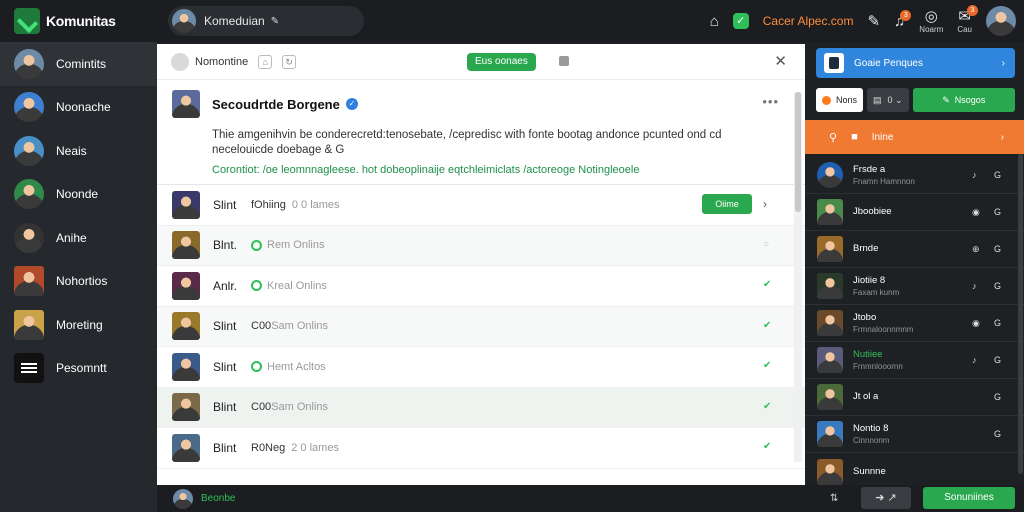 The image size is (1024, 512). What do you see at coordinates (186, 366) in the screenshot?
I see `row-avatar` at bounding box center [186, 366].